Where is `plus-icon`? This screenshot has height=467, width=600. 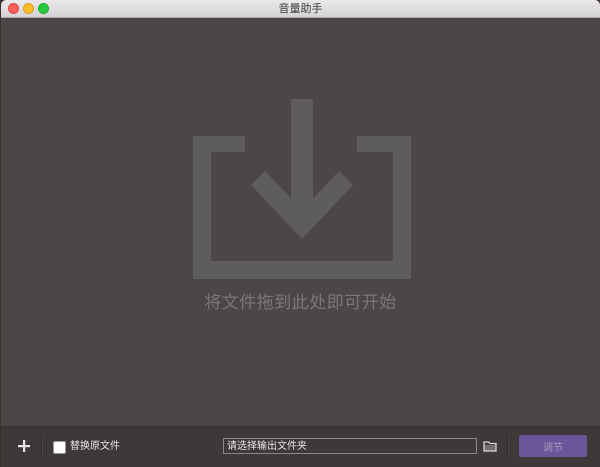
plus-icon is located at coordinates (24, 446).